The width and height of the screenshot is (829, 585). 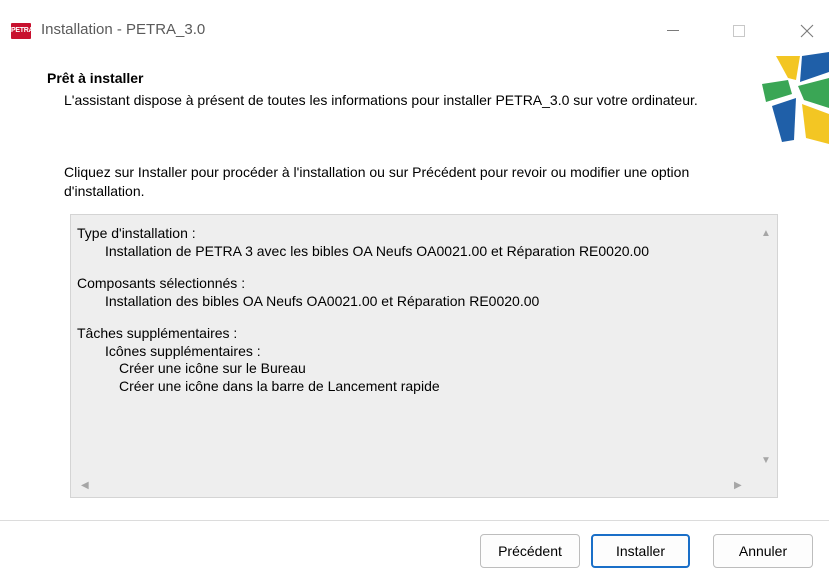 I want to click on cancel-button: Annuler, so click(x=763, y=551).